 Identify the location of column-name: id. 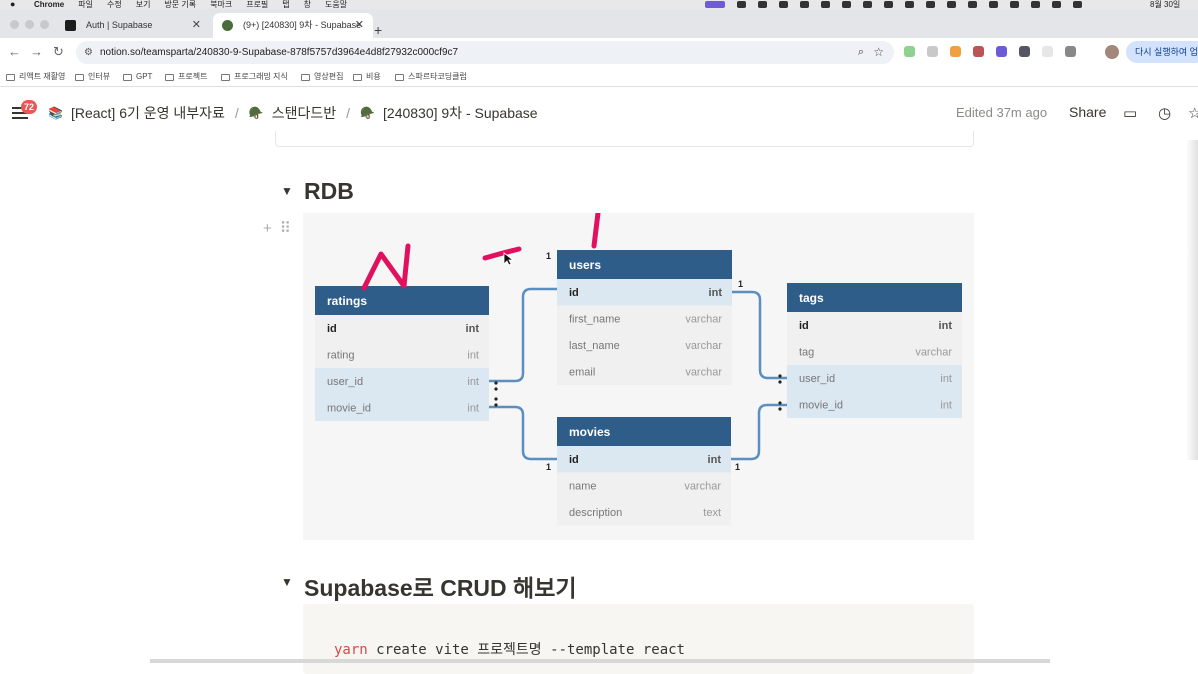
(574, 293).